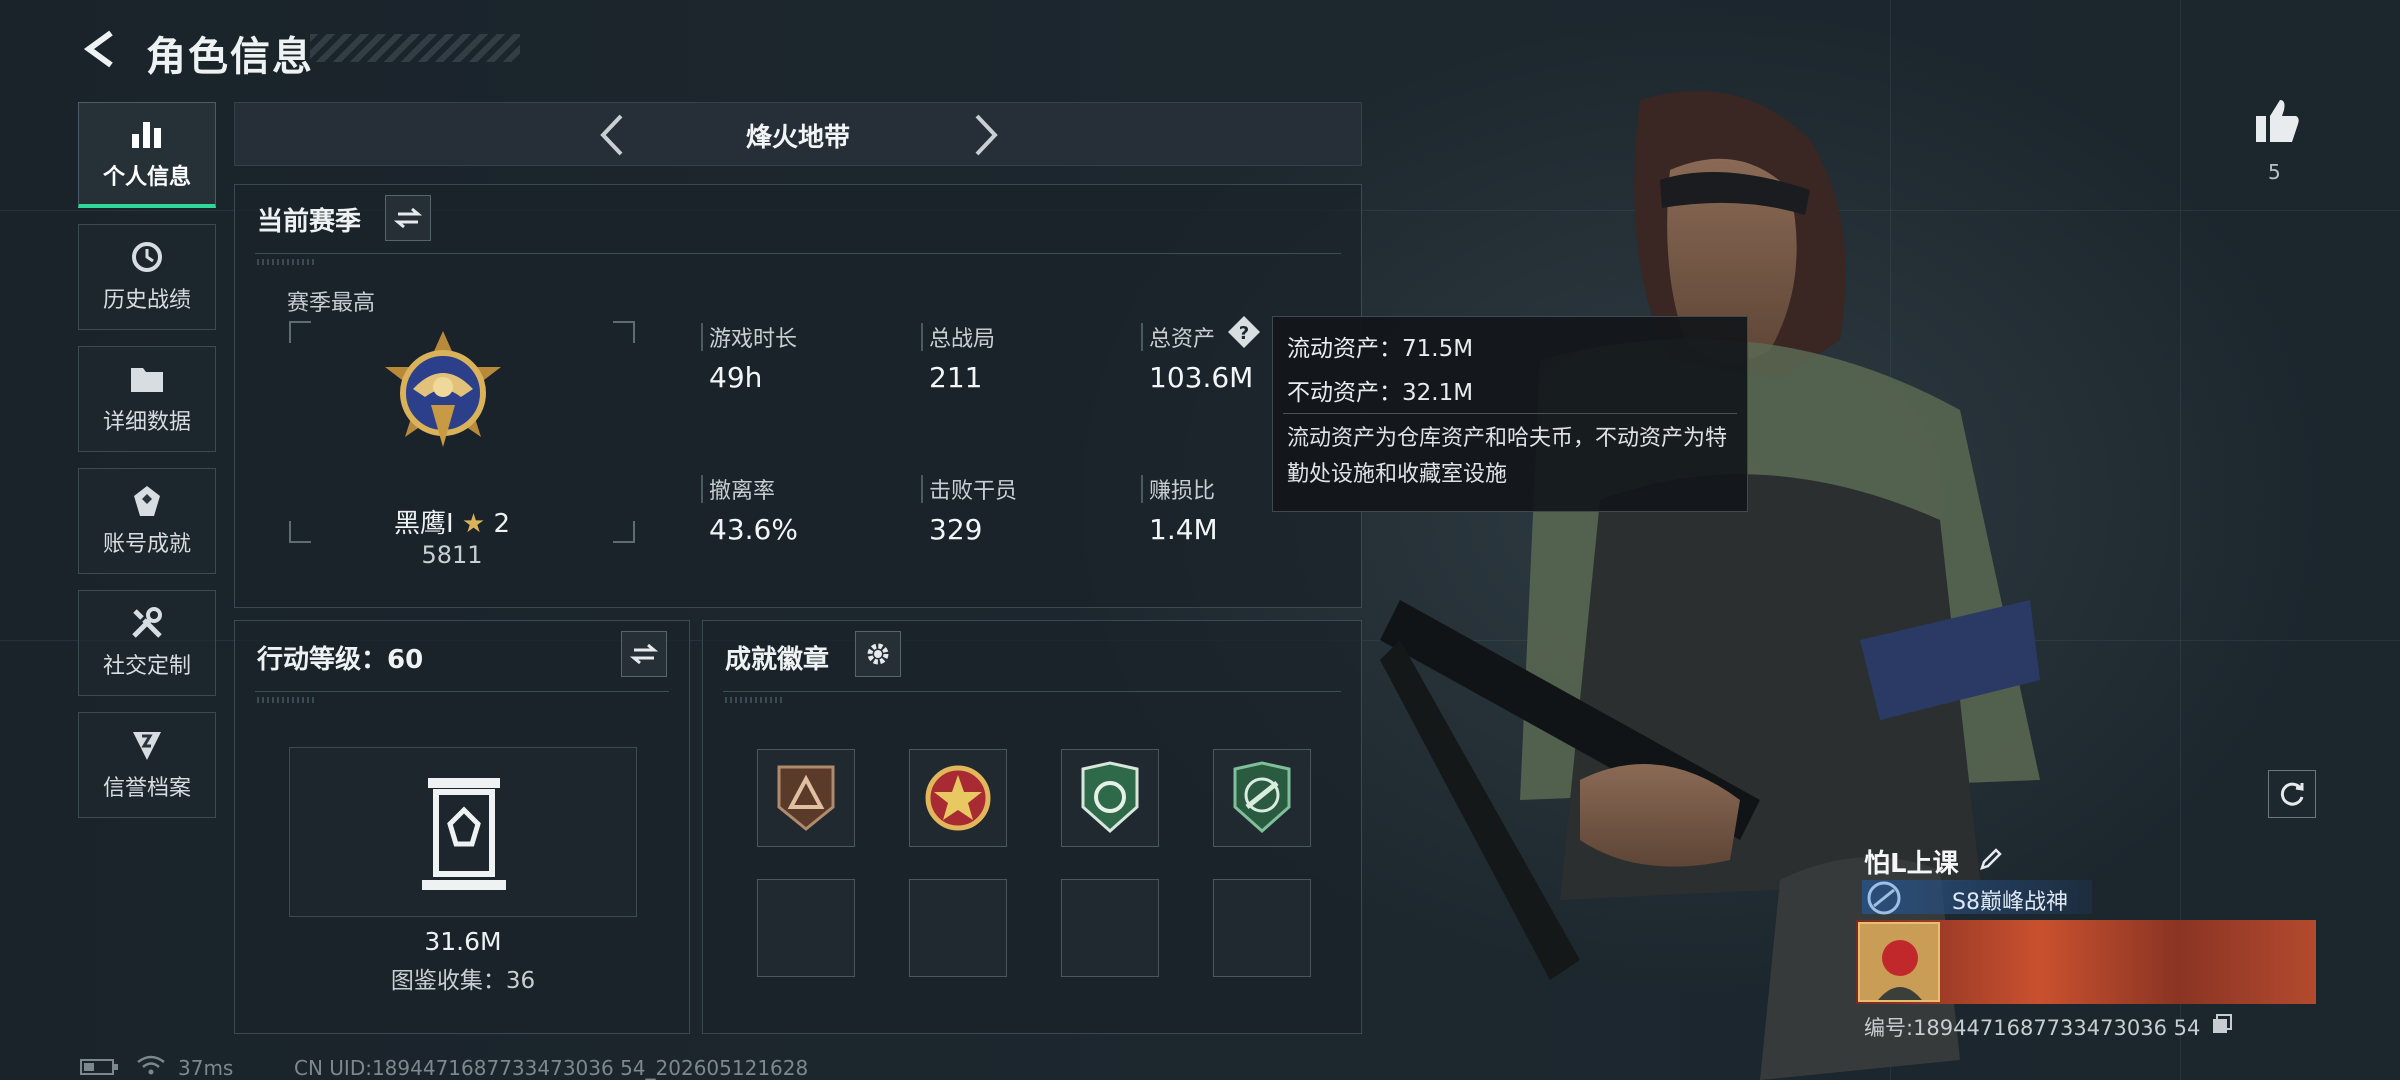 The image size is (2400, 1080). I want to click on tooltip-liquid-assets: 流动资产：71.5M, so click(1380, 349).